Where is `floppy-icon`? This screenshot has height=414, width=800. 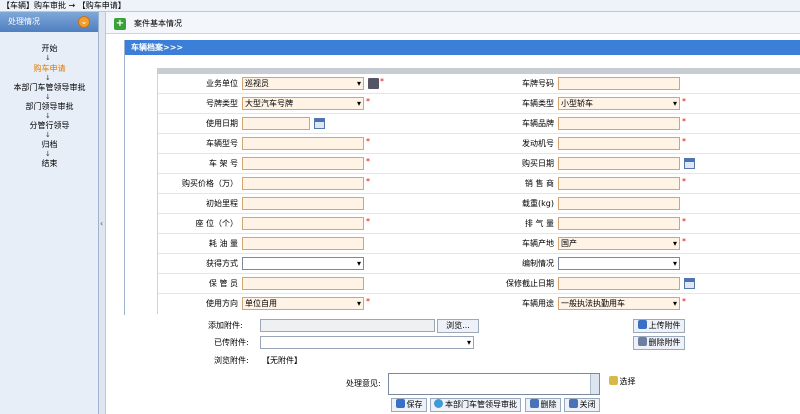
floppy-icon is located at coordinates (642, 324).